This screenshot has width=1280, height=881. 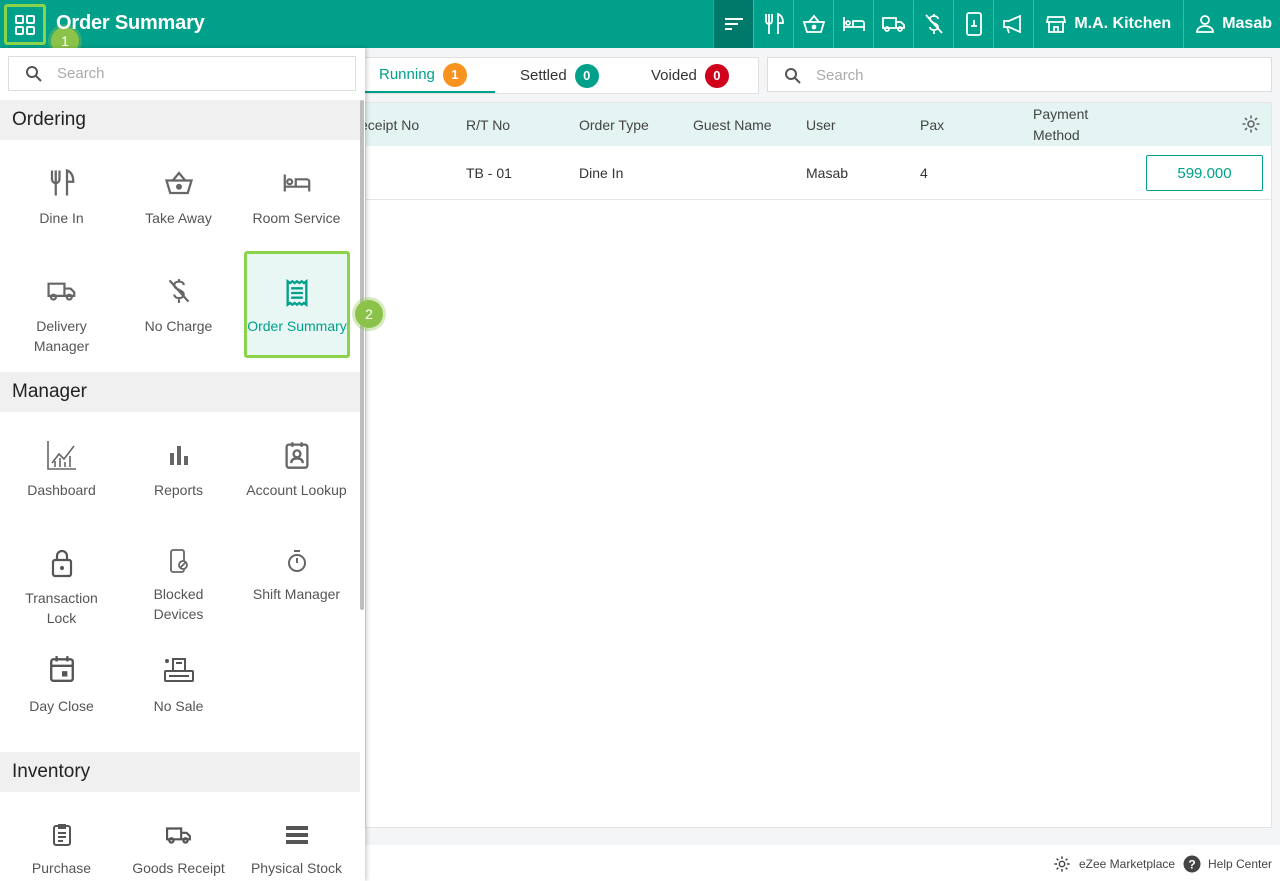 I want to click on section-manager: Manager, so click(x=180, y=392).